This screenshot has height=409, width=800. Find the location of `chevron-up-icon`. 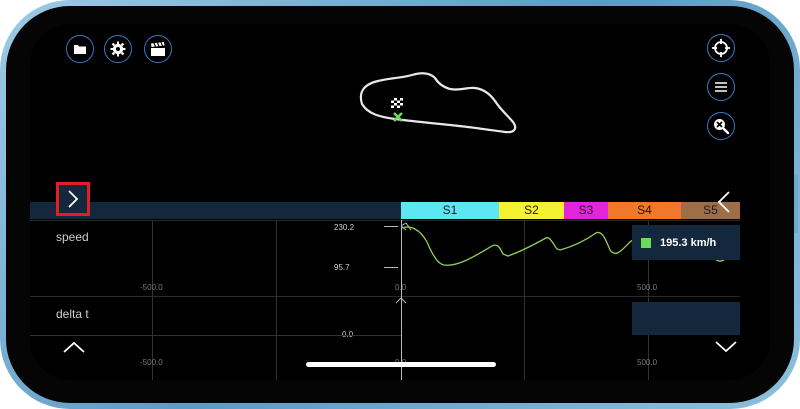

chevron-up-icon is located at coordinates (74, 347).